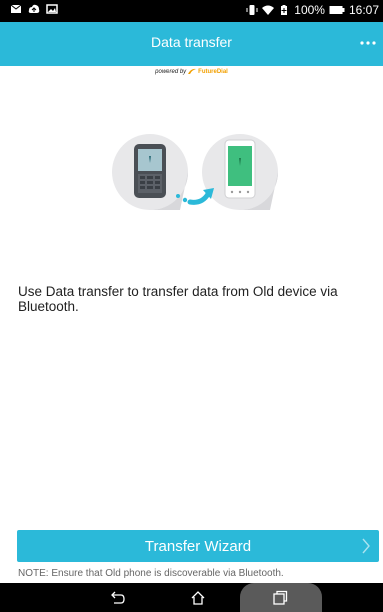 This screenshot has height=612, width=383. I want to click on new-phone-icon, so click(240, 172).